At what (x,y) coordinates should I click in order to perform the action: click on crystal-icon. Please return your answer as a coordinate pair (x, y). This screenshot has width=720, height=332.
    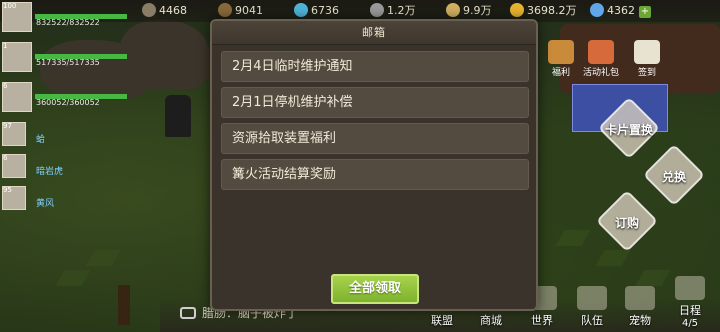
    Looking at the image, I should click on (301, 10).